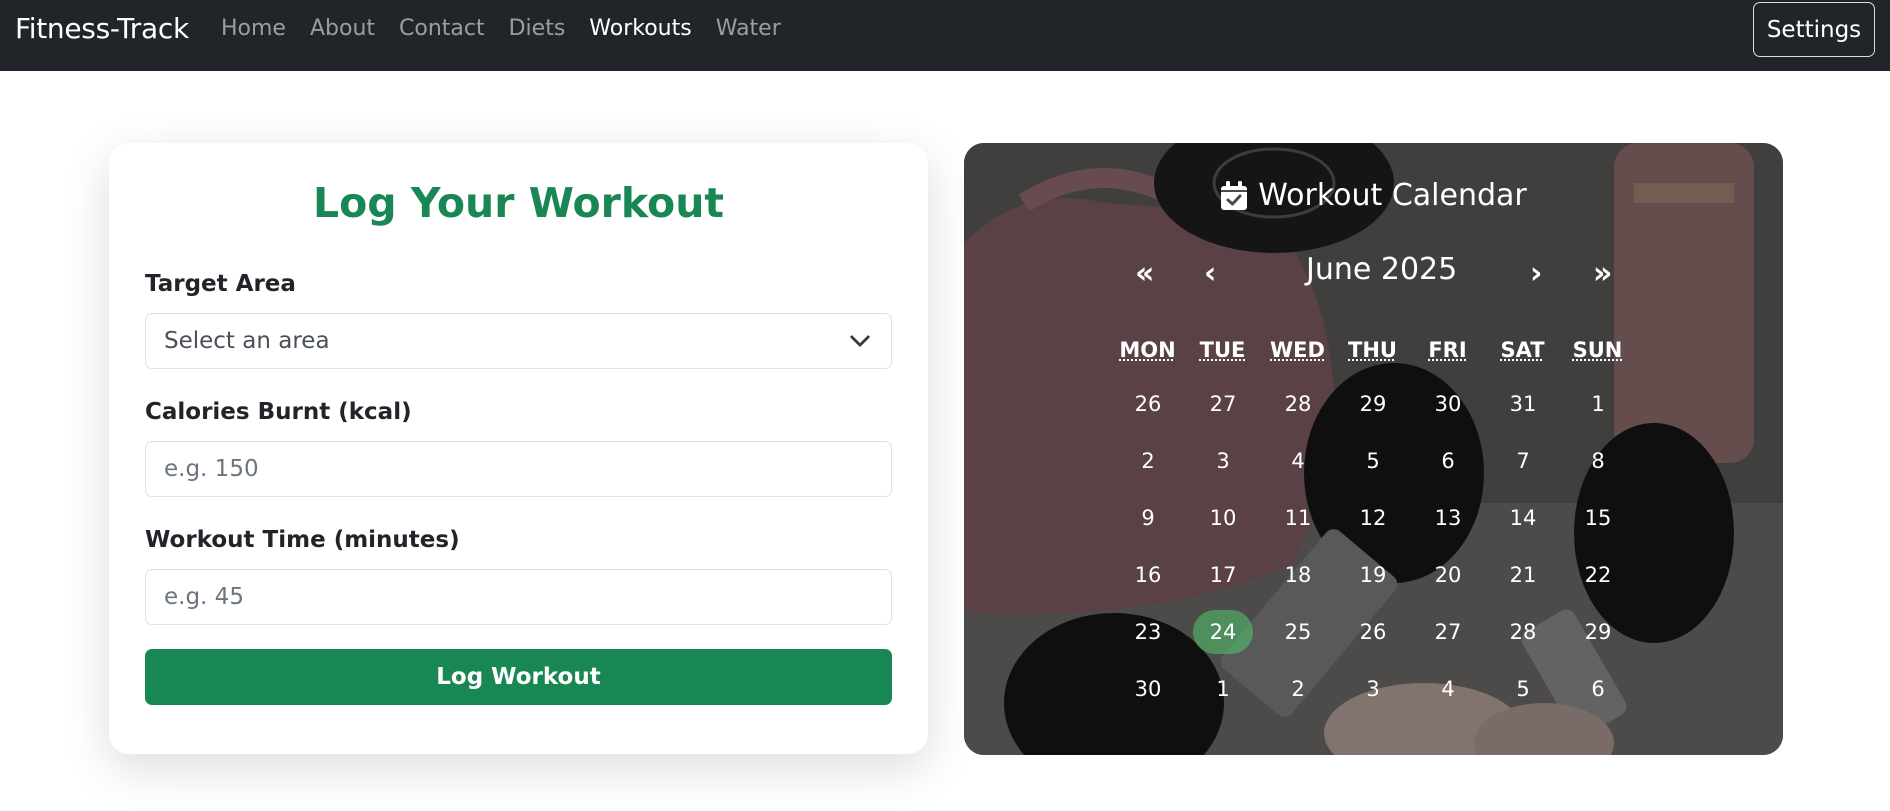 The height and width of the screenshot is (811, 1890). What do you see at coordinates (442, 28) in the screenshot?
I see `nav-link-contact: Contact` at bounding box center [442, 28].